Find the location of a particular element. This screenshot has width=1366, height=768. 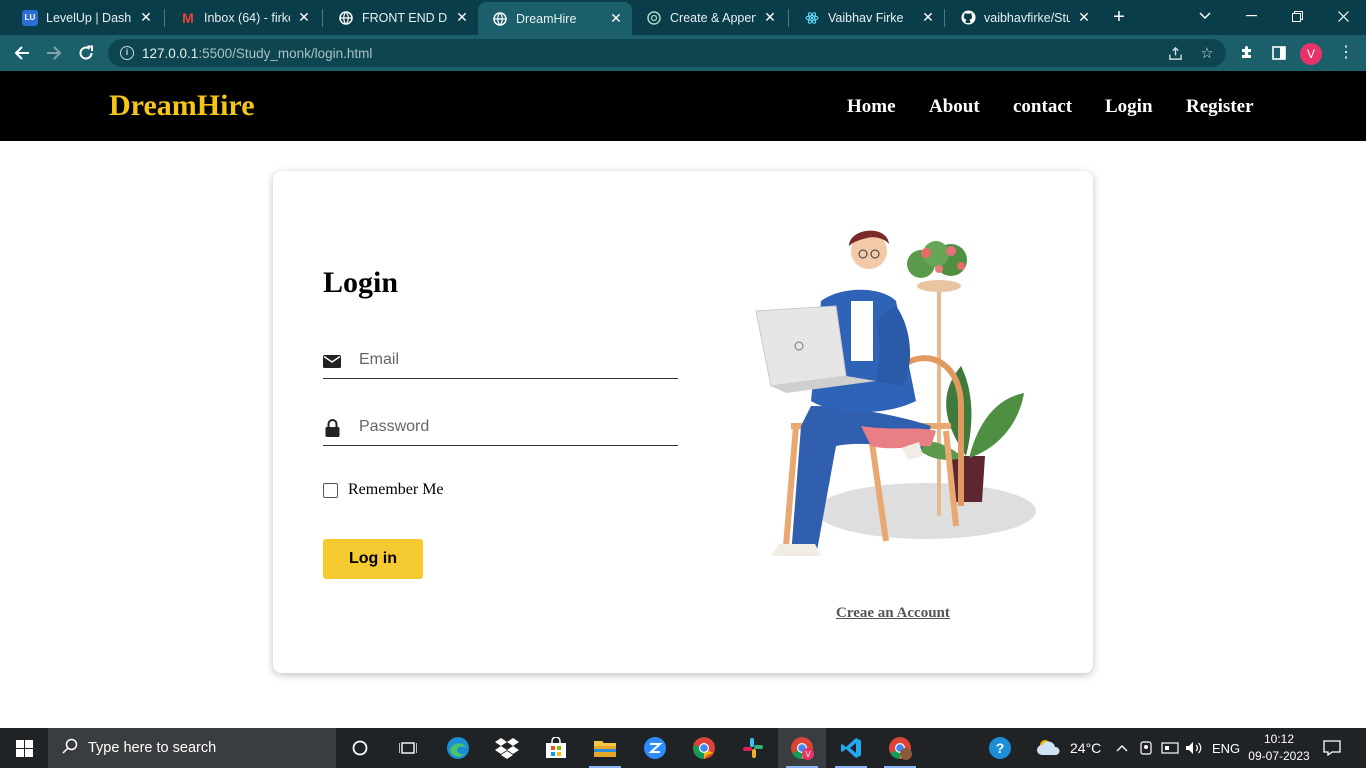

tab-title: Vaibhav Firke is located at coordinates (866, 17).